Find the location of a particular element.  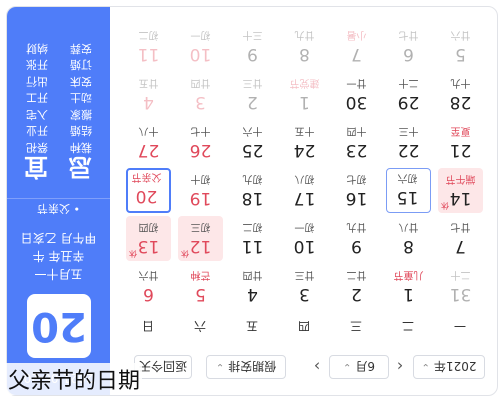

lunar-label: 二十 is located at coordinates (408, 82).